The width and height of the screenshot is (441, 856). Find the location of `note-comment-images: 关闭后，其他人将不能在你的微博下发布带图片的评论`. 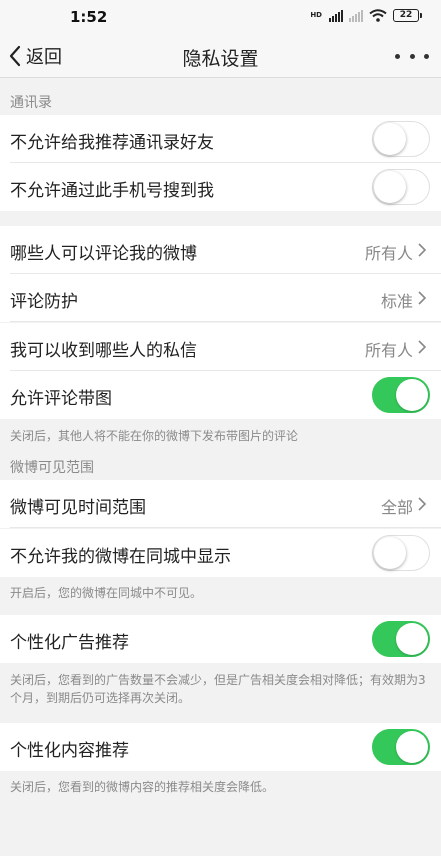

note-comment-images: 关闭后，其他人将不能在你的微博下发布带图片的评论 is located at coordinates (154, 436).